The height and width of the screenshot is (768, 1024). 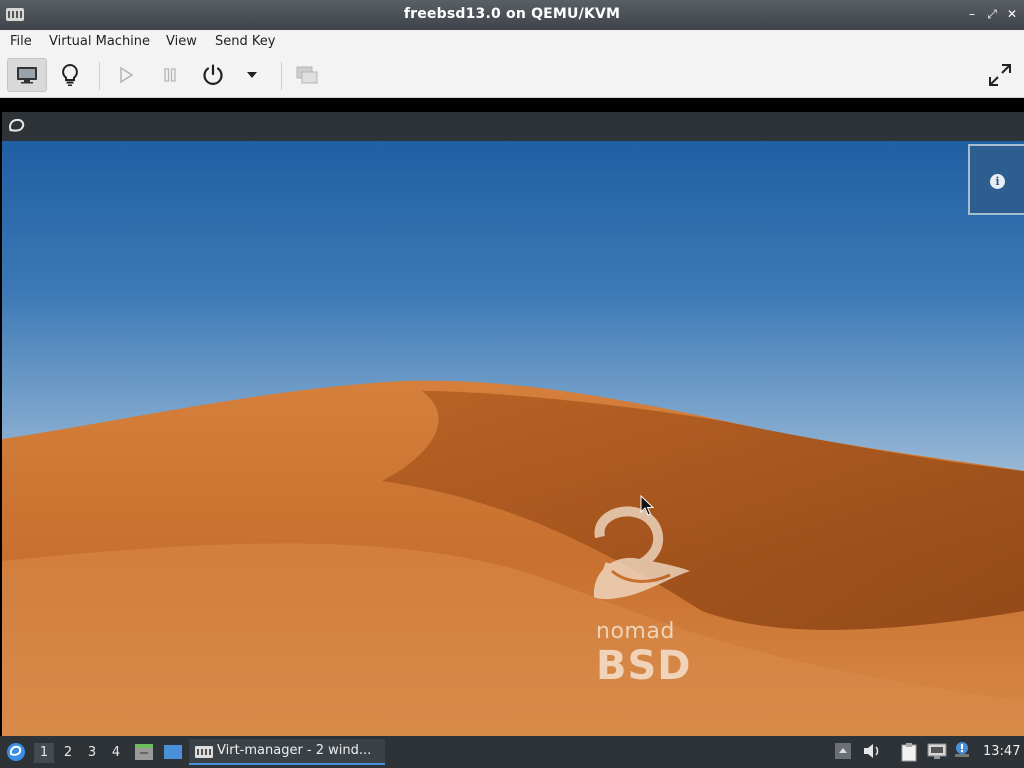 I want to click on workspace-2: 2, so click(x=68, y=753).